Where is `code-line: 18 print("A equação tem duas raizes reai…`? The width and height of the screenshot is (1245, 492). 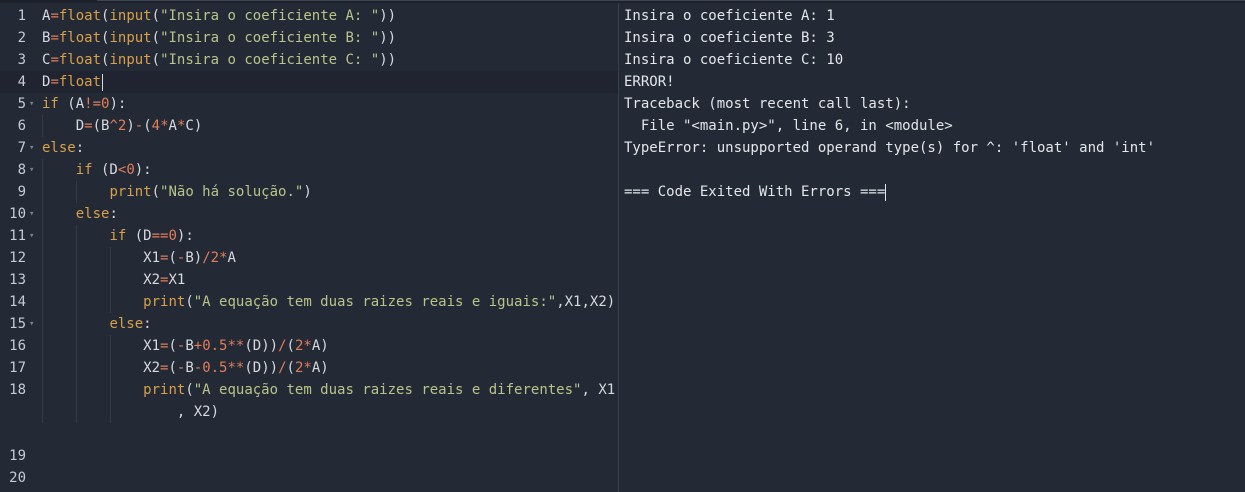
code-line: 18 print("A equação tem duas raizes reai… is located at coordinates (309, 390).